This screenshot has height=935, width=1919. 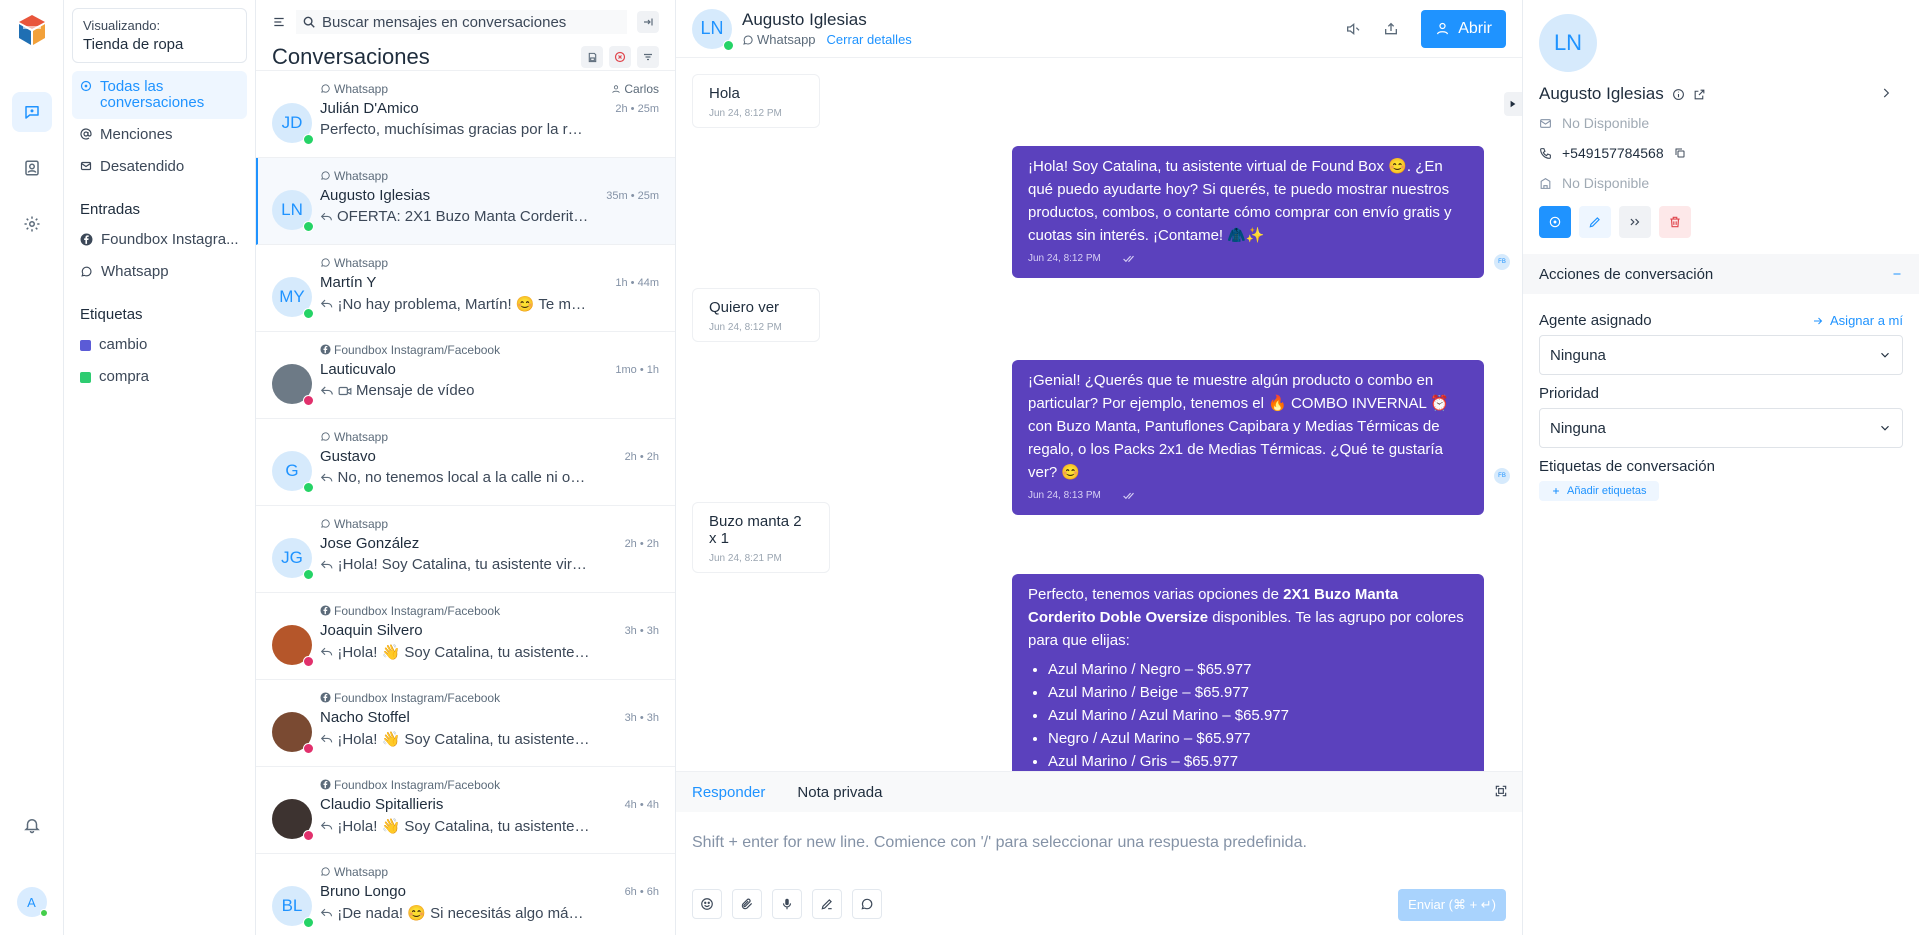 What do you see at coordinates (620, 57) in the screenshot?
I see `clear-filter-button` at bounding box center [620, 57].